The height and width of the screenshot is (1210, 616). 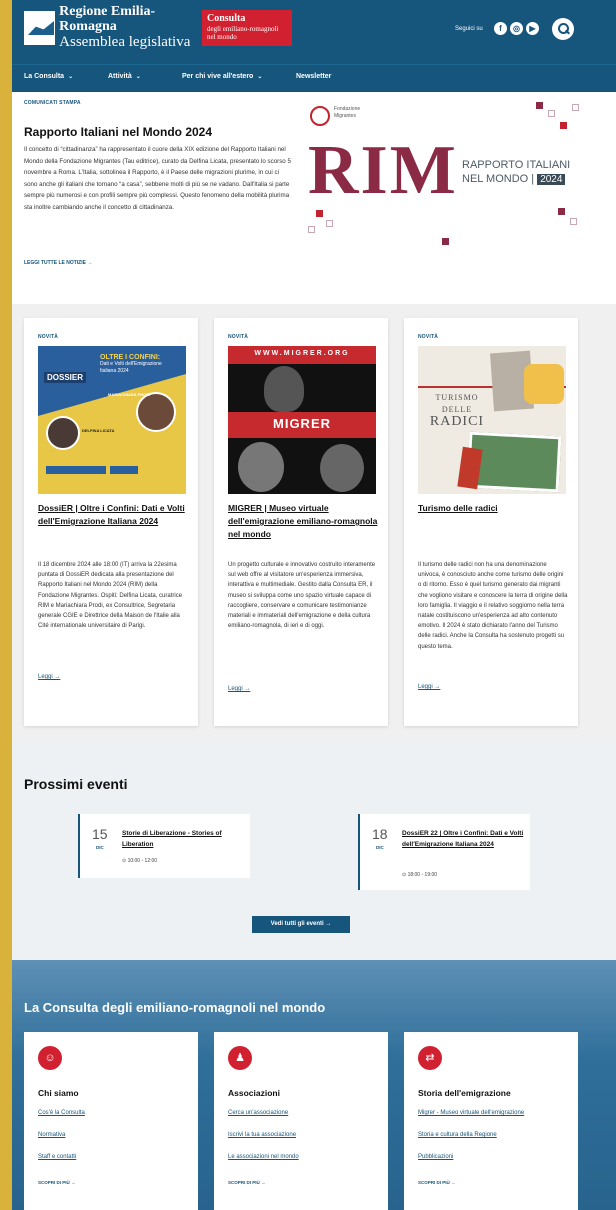 What do you see at coordinates (222, 36) in the screenshot?
I see `badge-line3: nel mondo` at bounding box center [222, 36].